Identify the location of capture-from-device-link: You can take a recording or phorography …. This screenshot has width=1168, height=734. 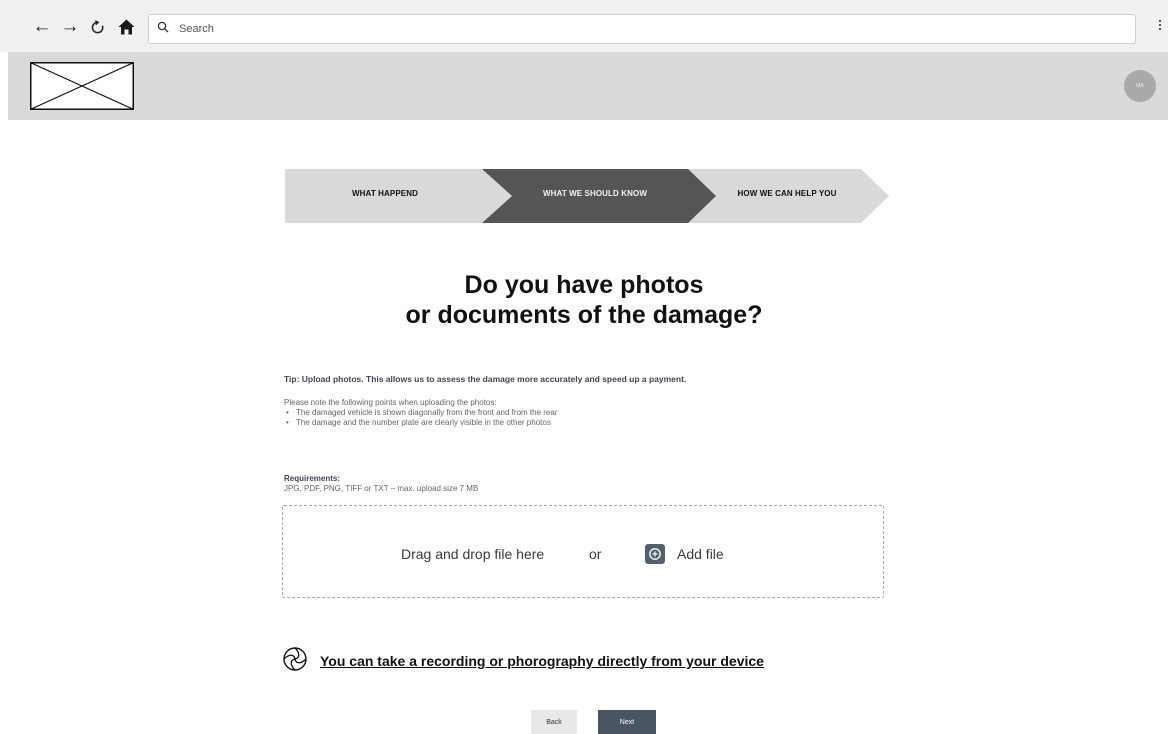
(542, 661).